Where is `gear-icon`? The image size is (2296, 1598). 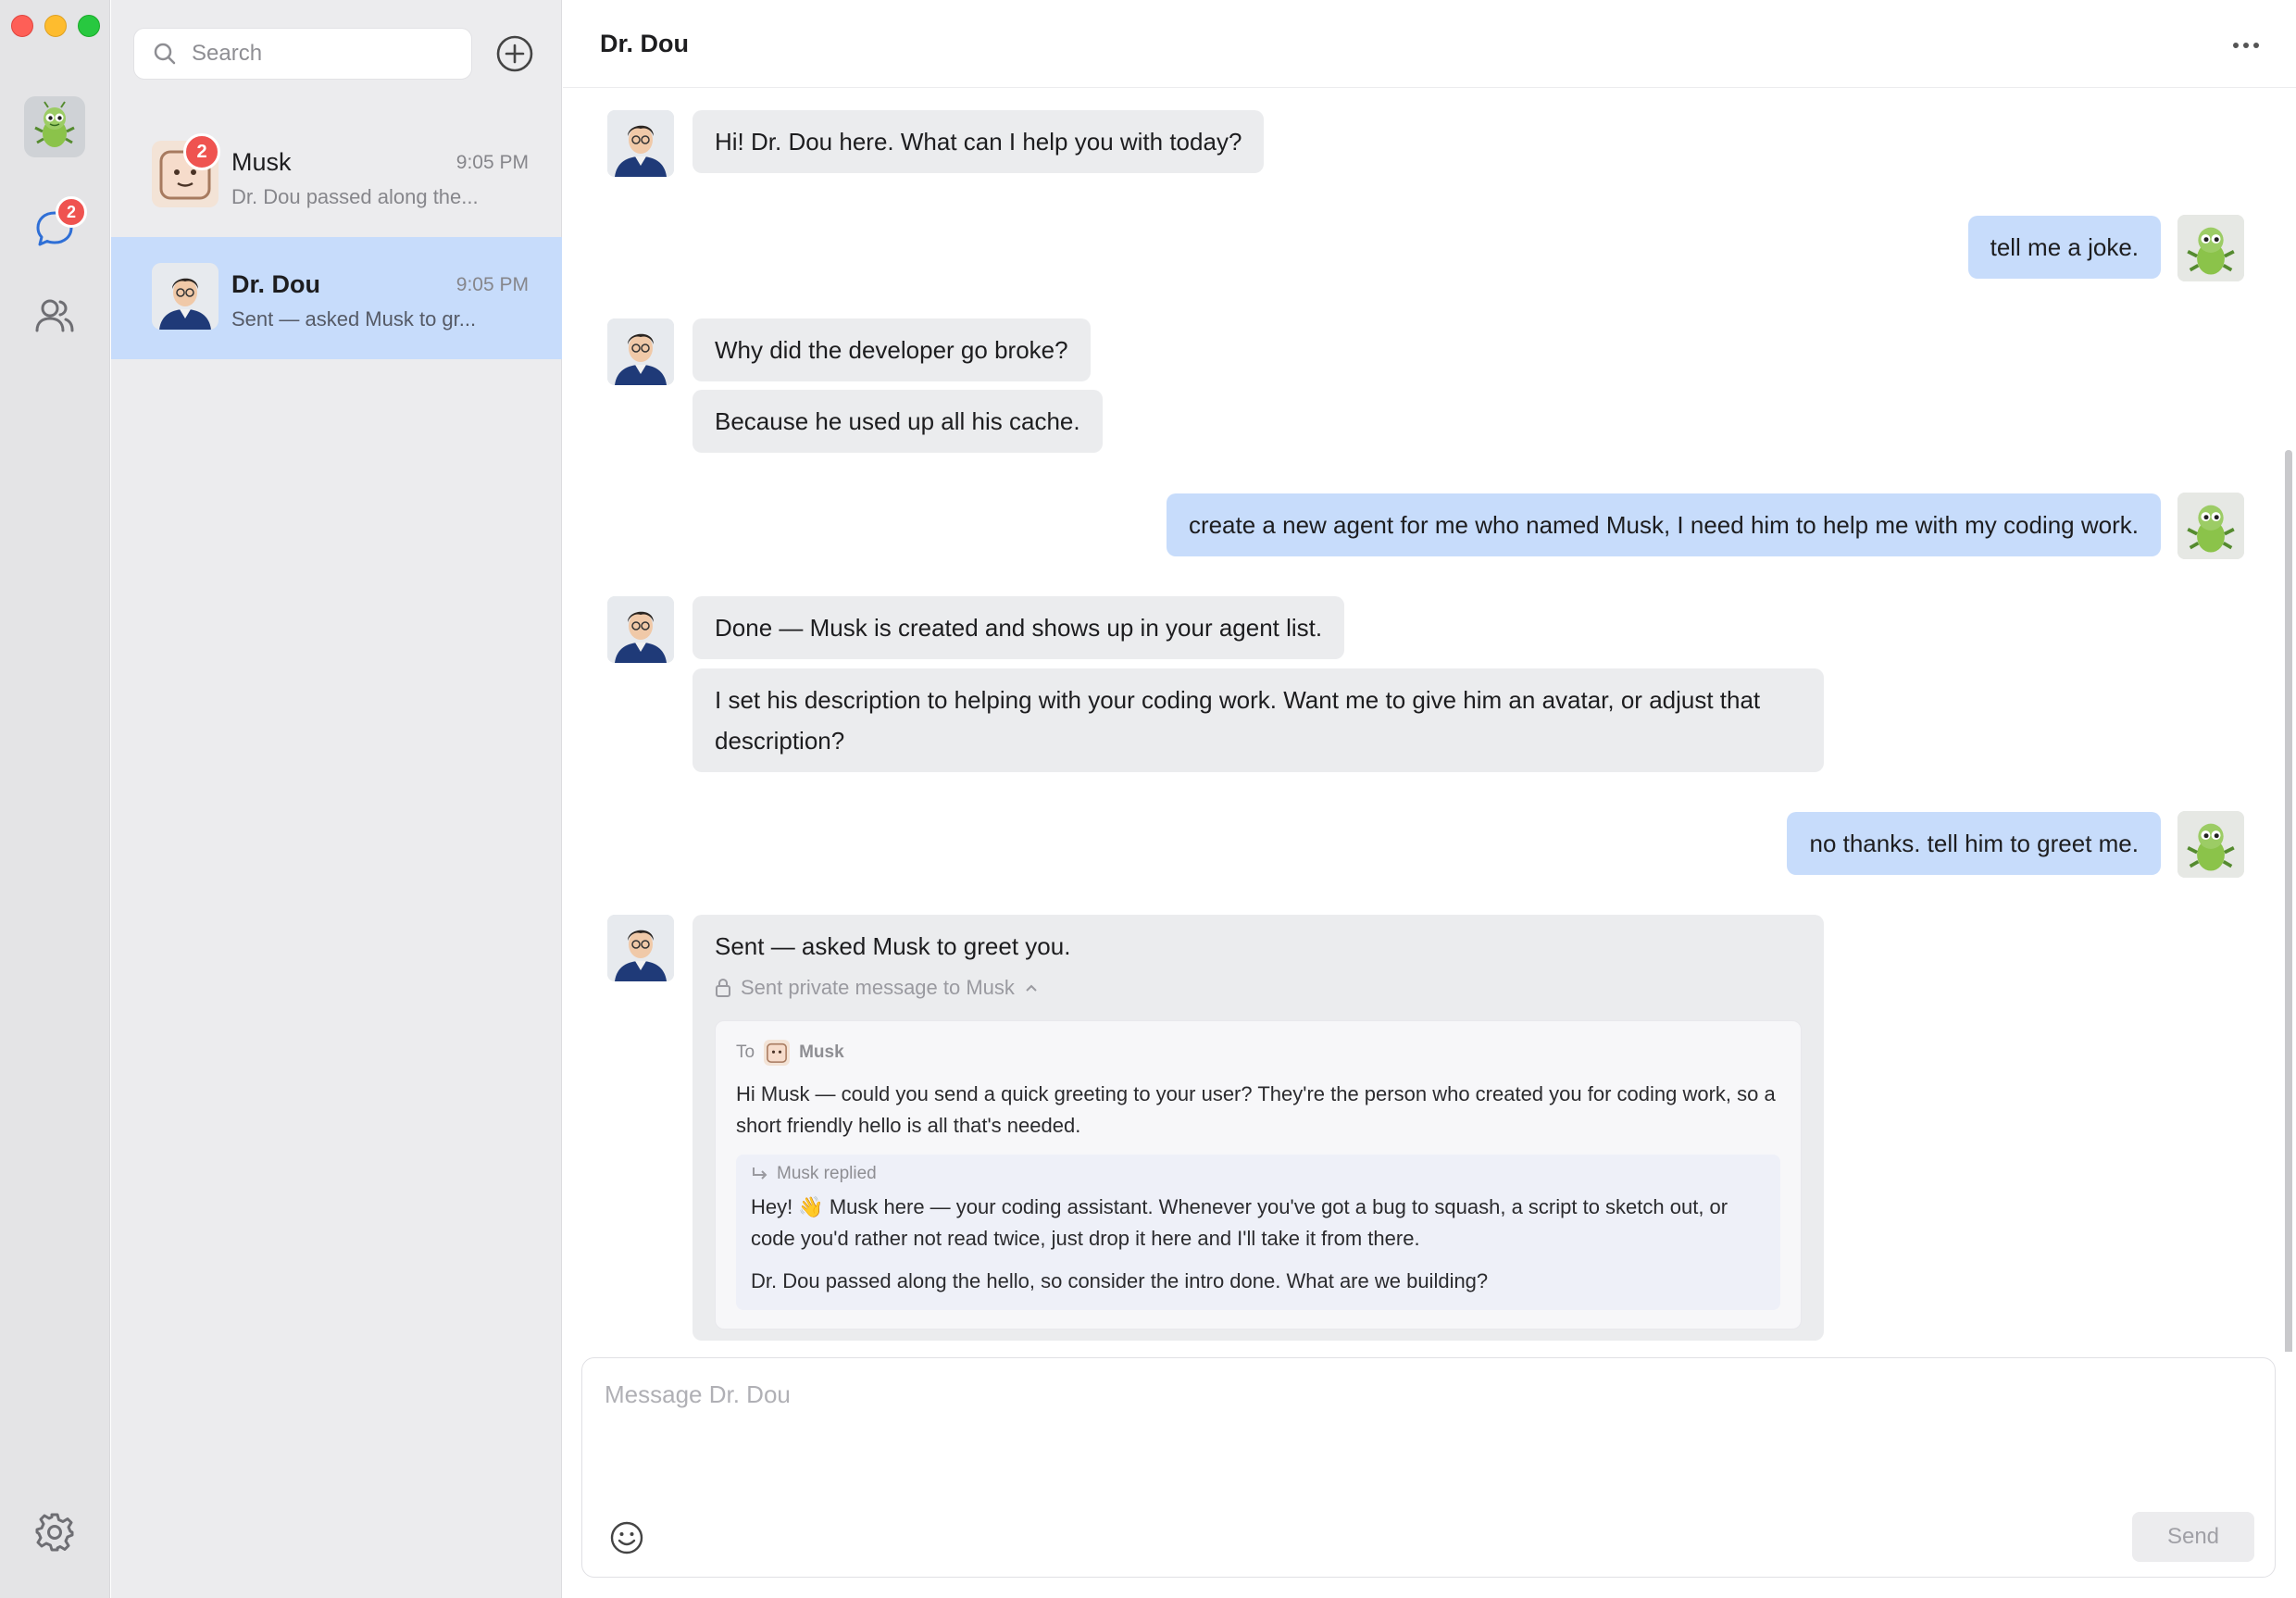 gear-icon is located at coordinates (54, 1532).